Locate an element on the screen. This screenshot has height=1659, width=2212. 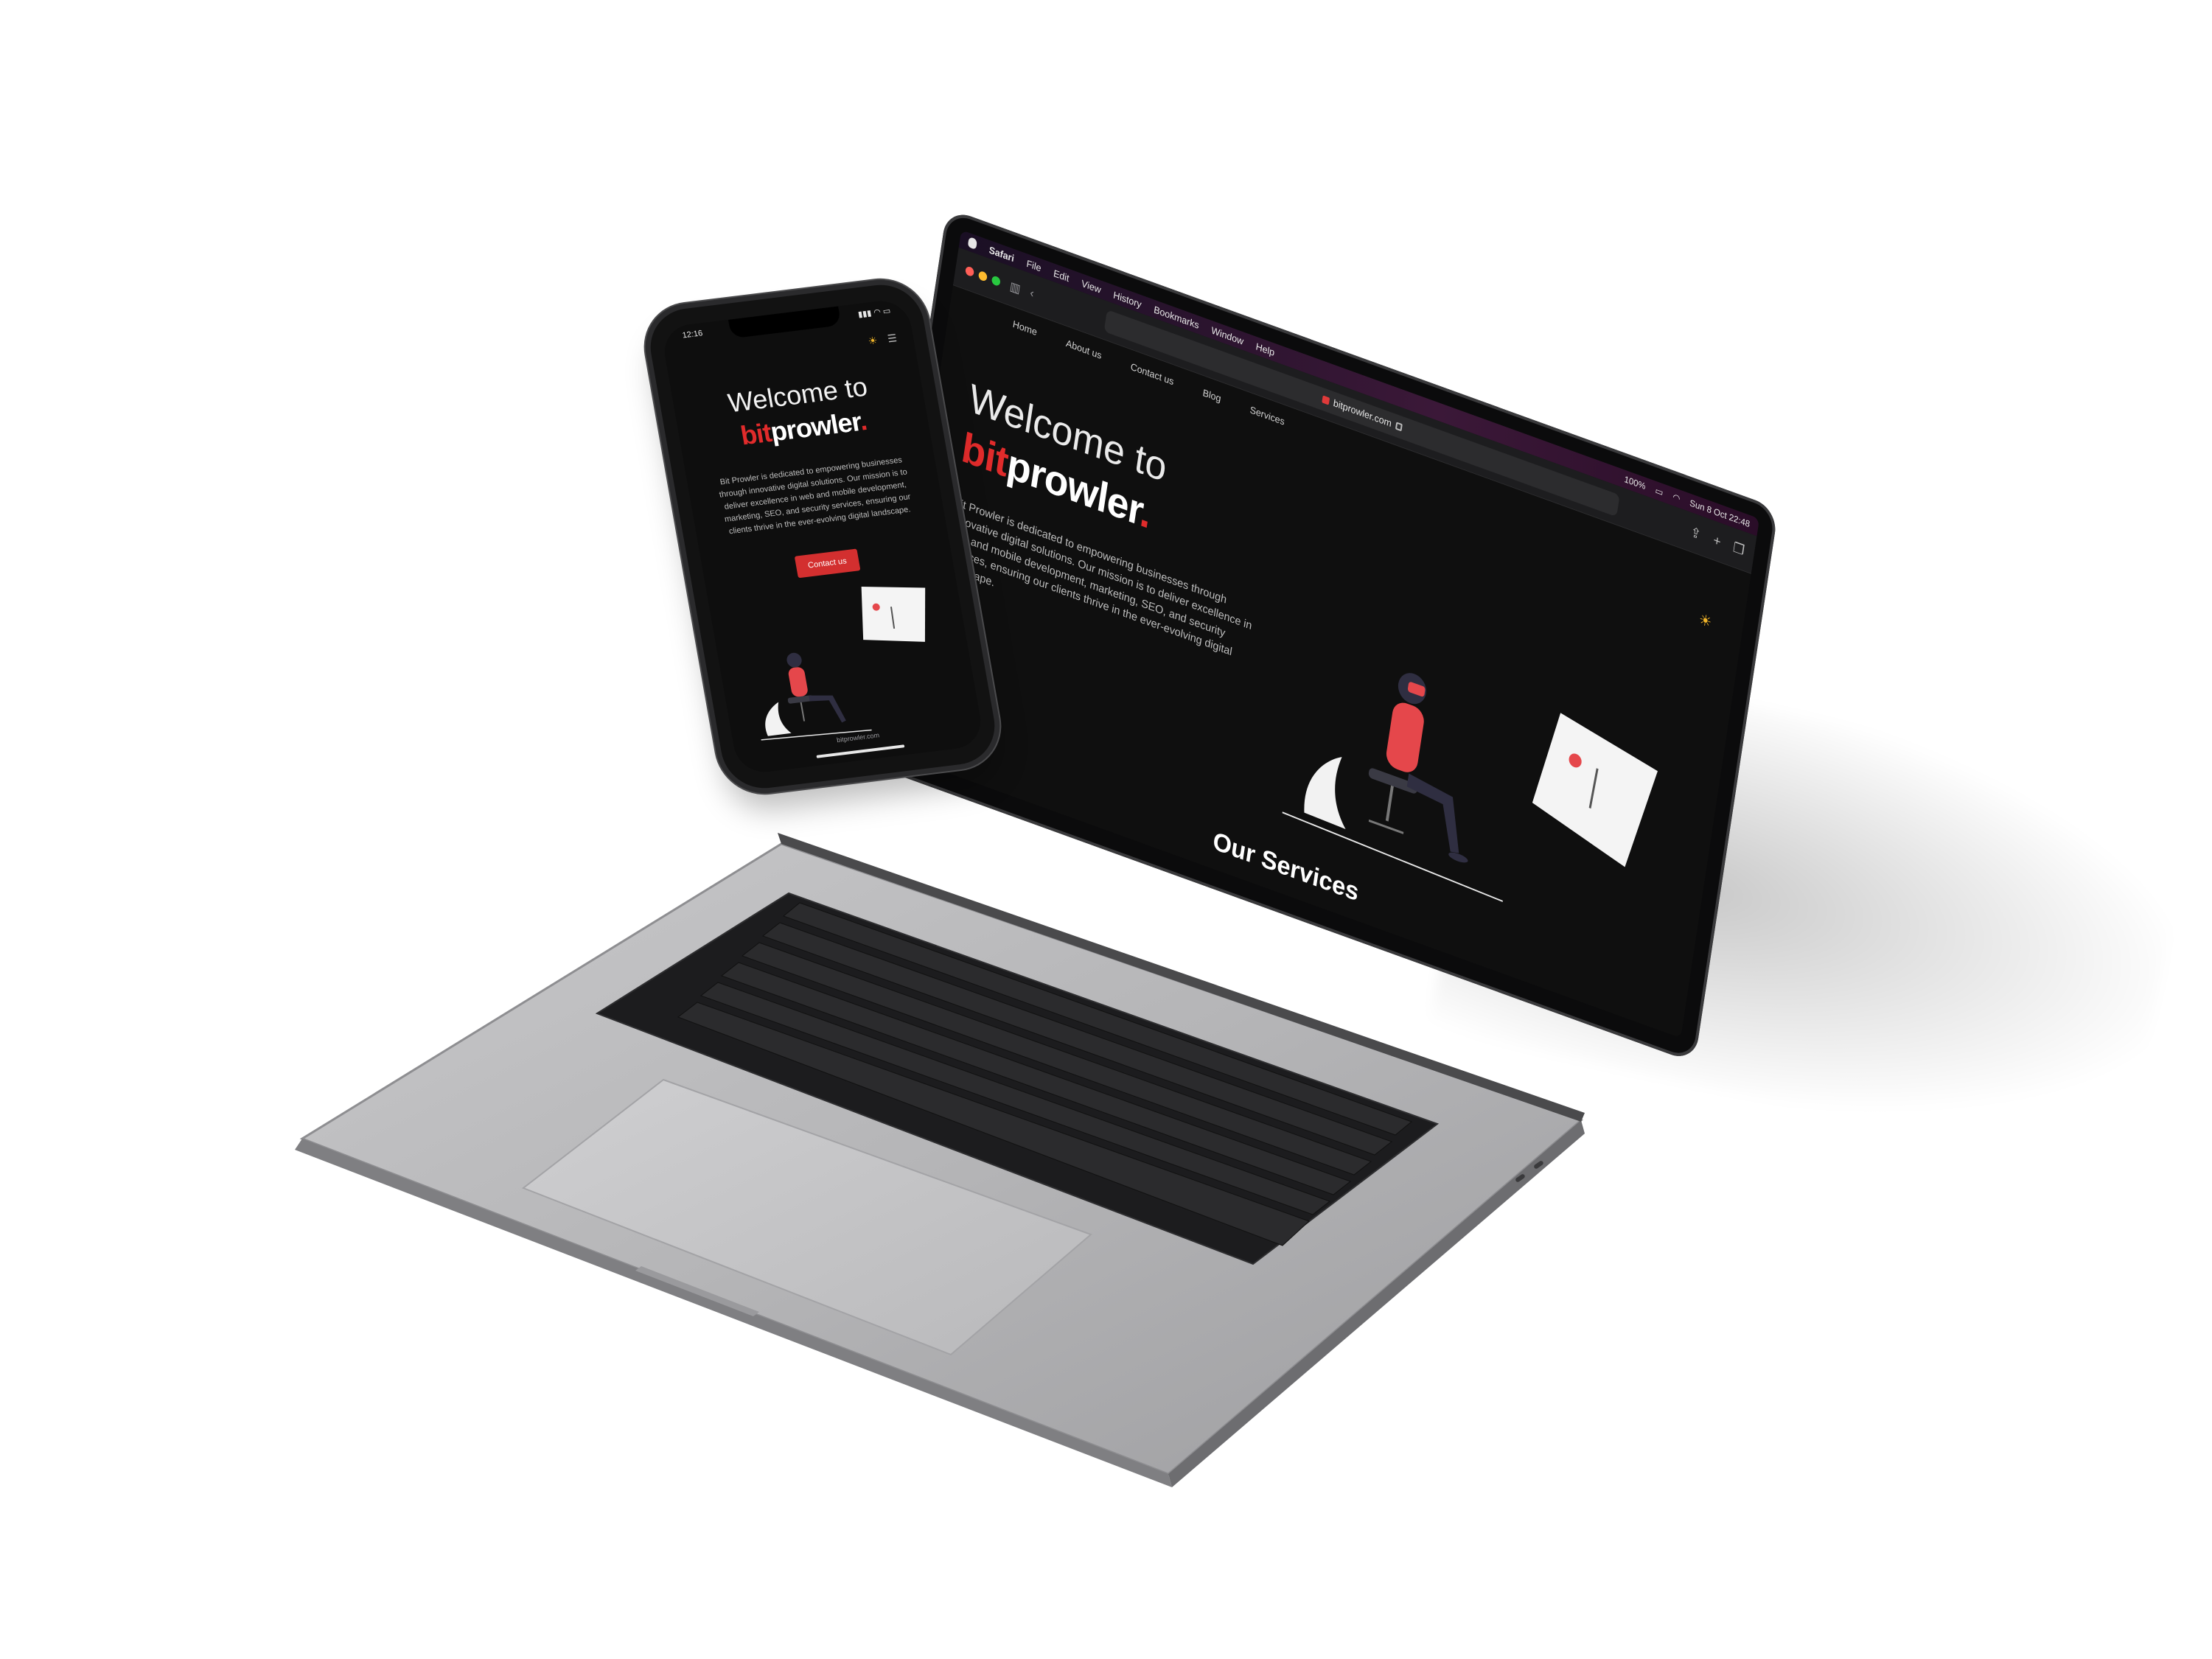
nav-services: Services is located at coordinates (1267, 415).